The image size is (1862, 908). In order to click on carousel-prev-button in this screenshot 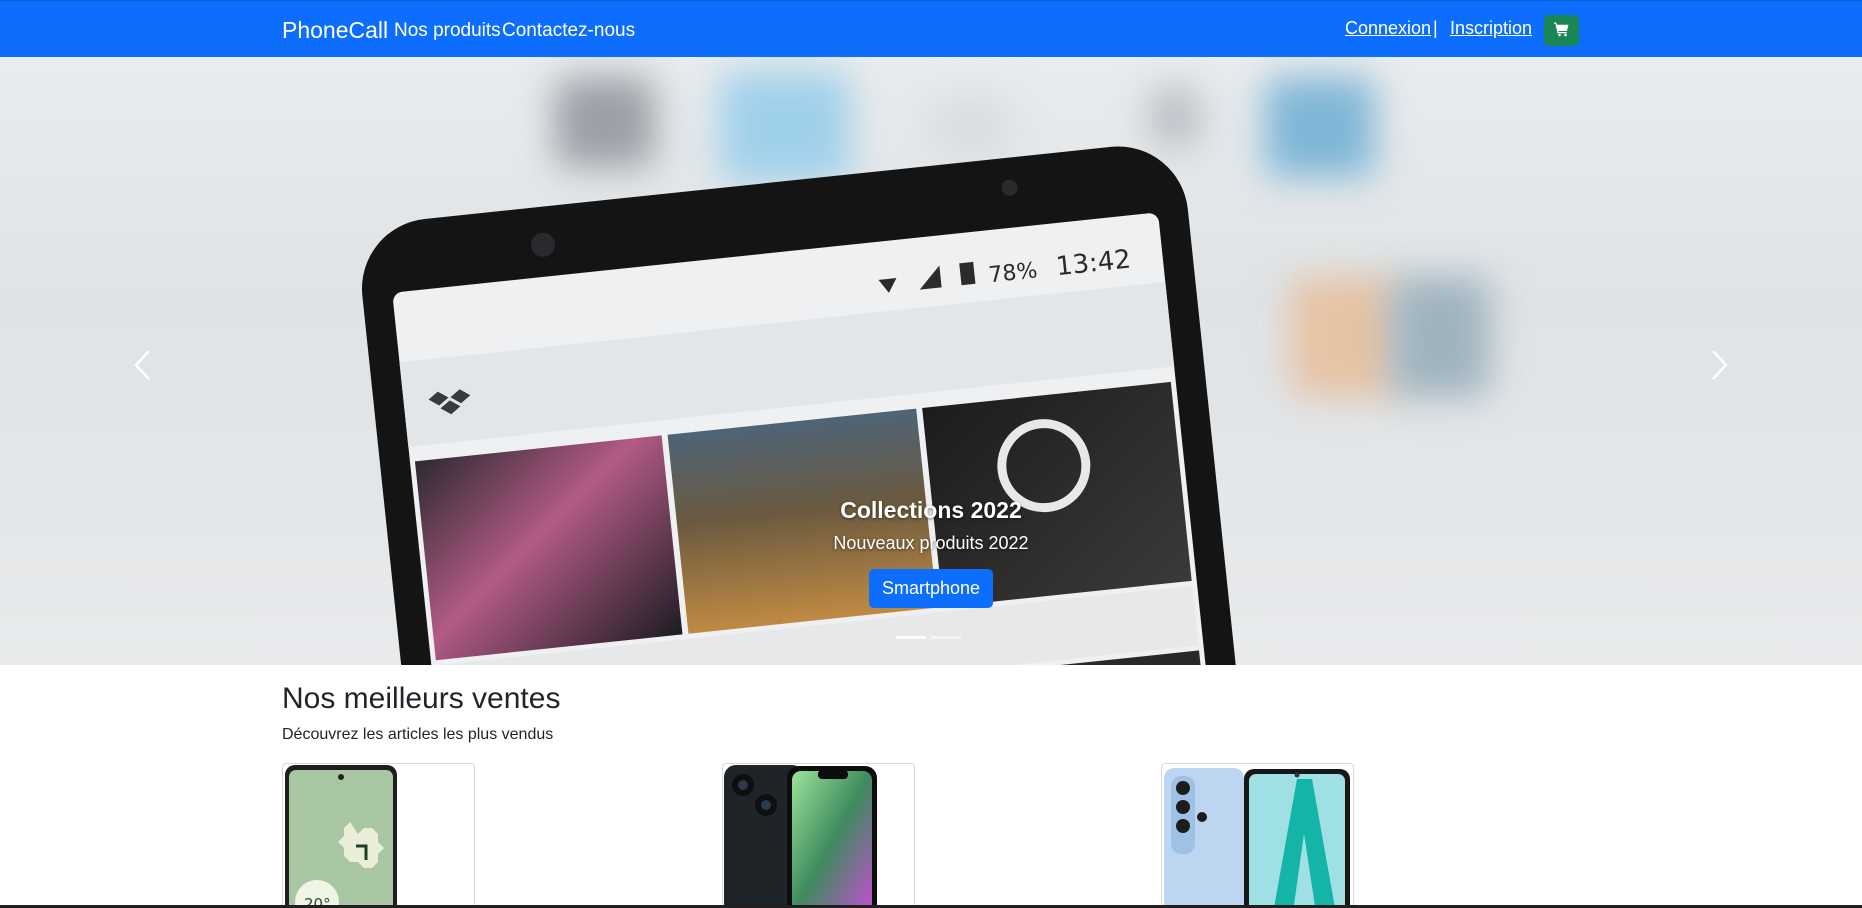, I will do `click(142, 367)`.